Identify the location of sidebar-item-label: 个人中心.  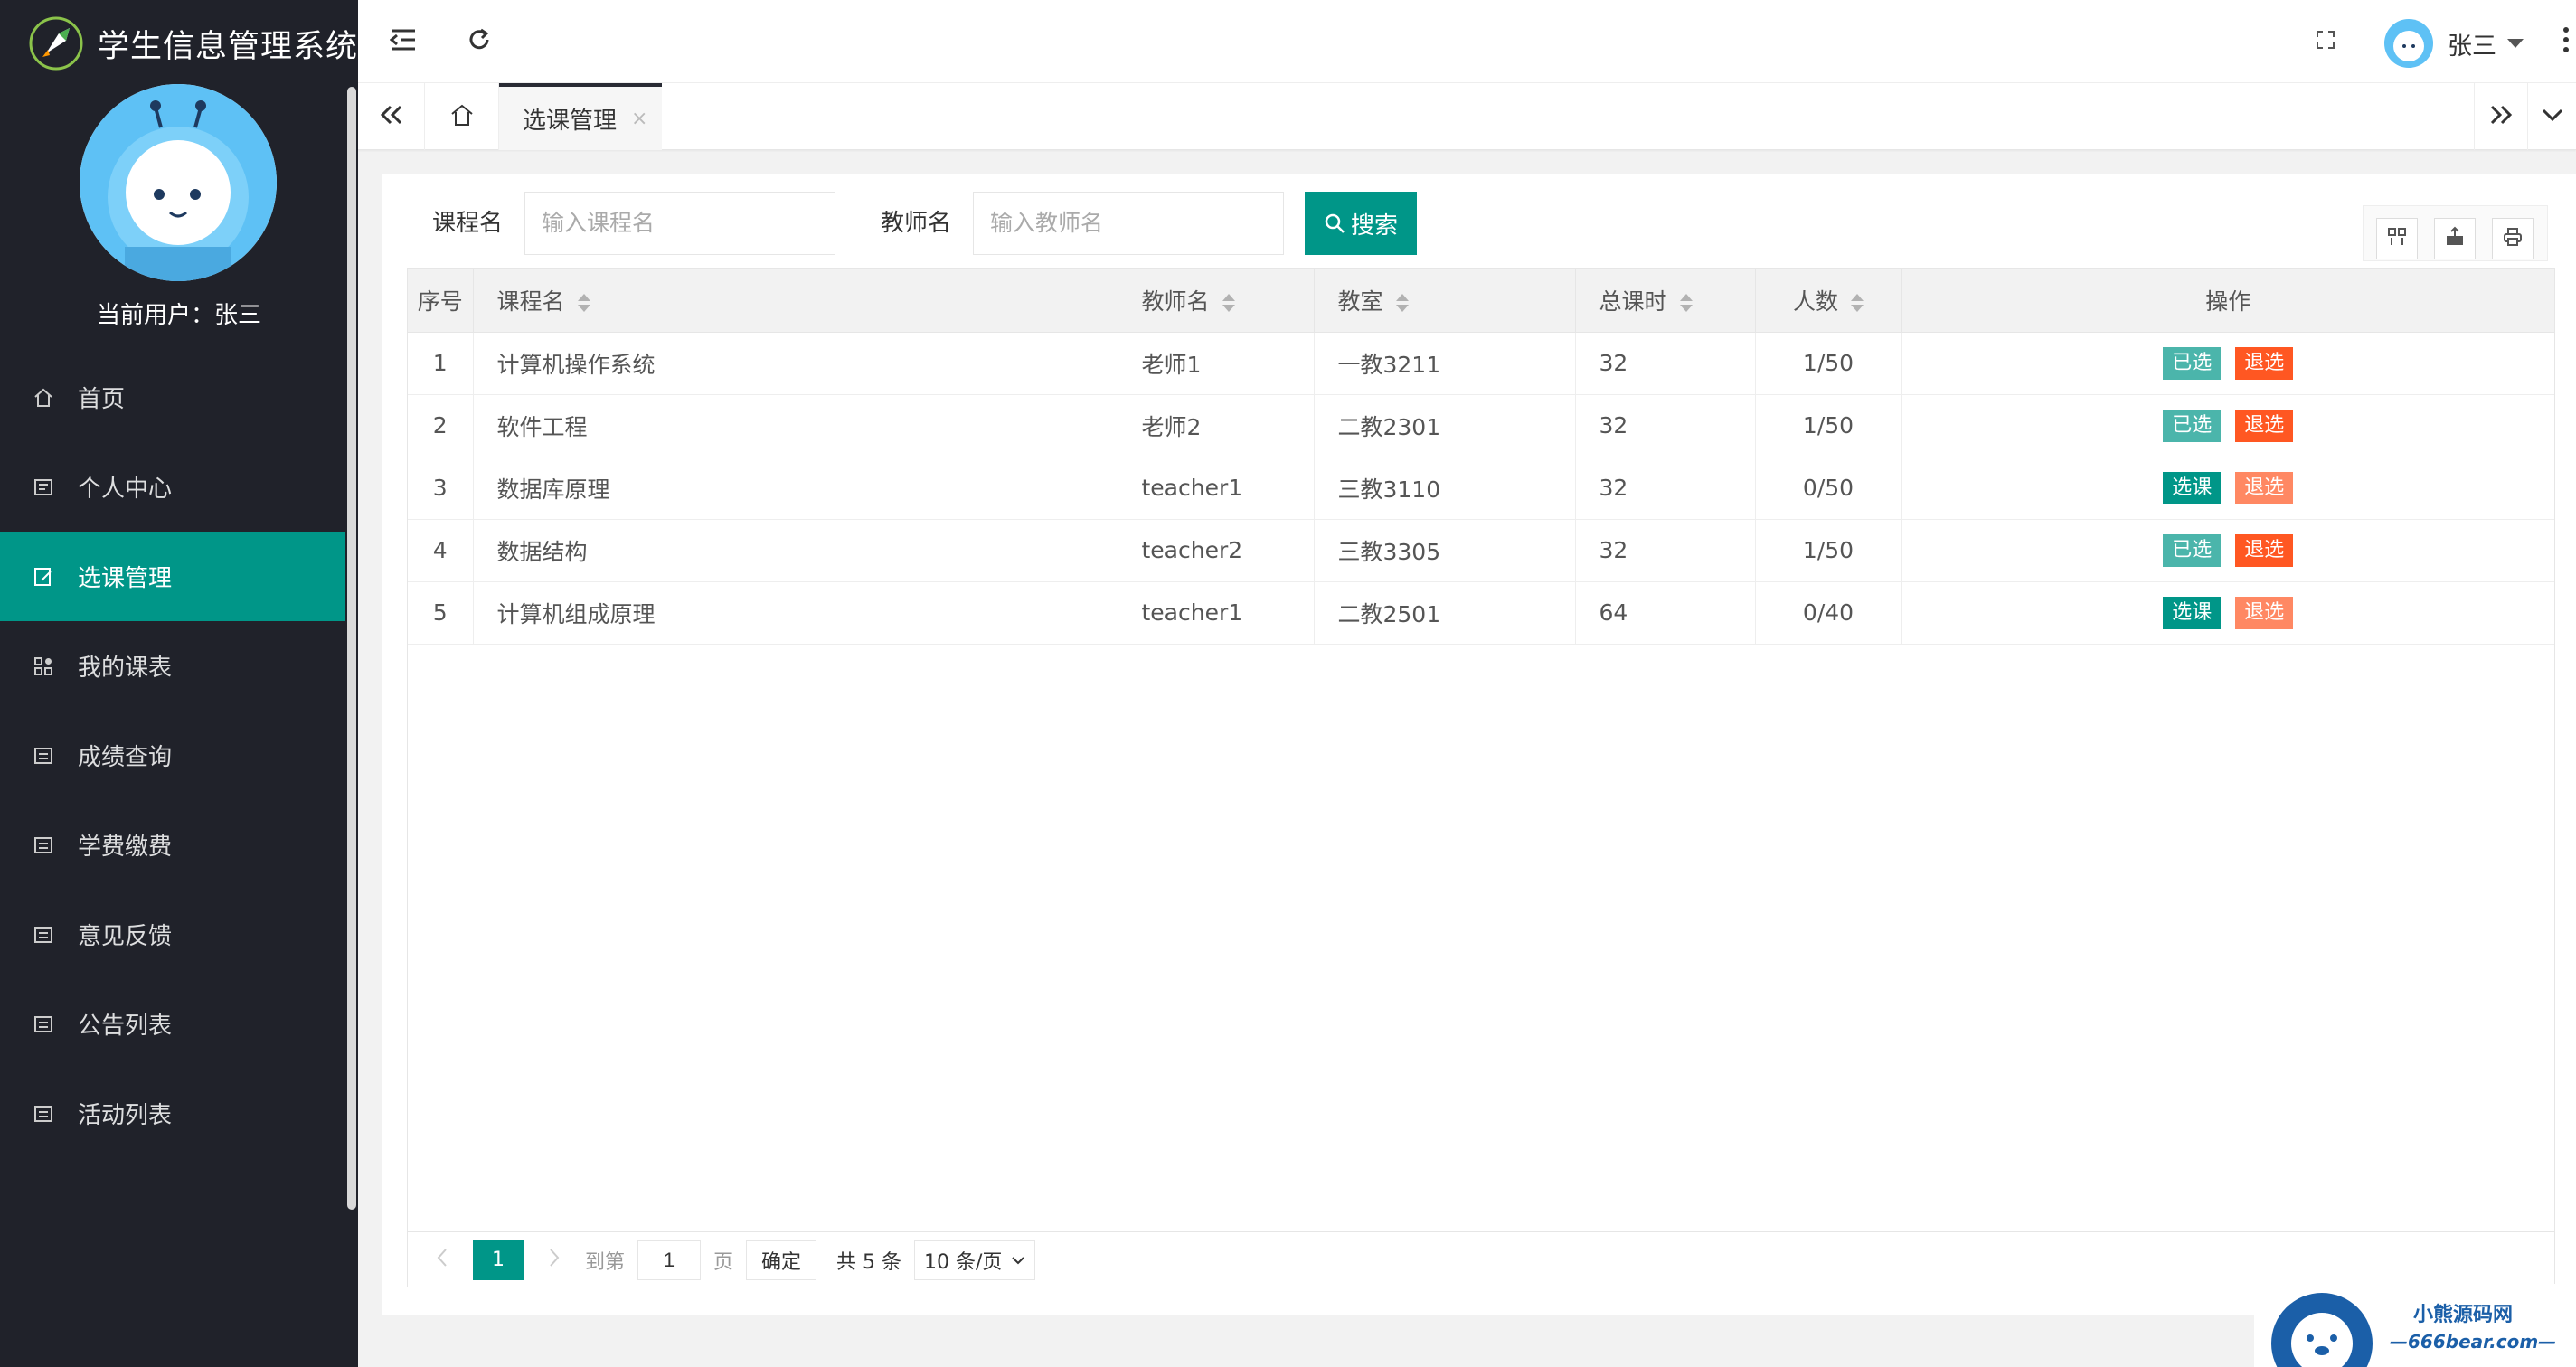
(126, 490).